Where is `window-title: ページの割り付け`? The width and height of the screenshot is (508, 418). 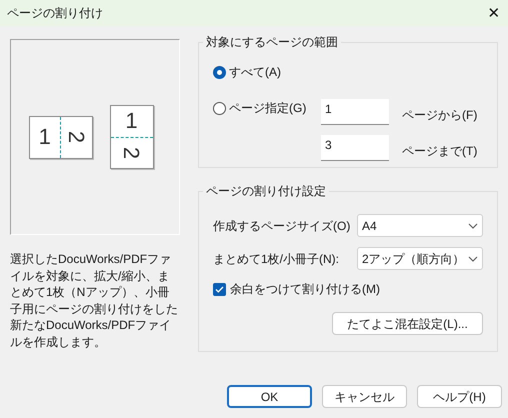 window-title: ページの割り付け is located at coordinates (55, 13).